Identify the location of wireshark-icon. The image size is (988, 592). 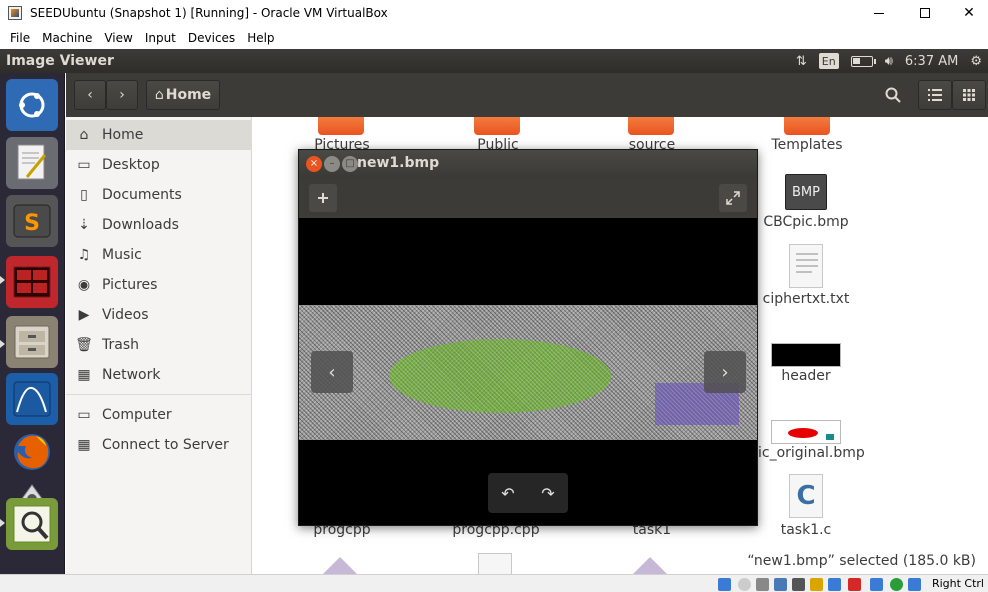
(32, 399).